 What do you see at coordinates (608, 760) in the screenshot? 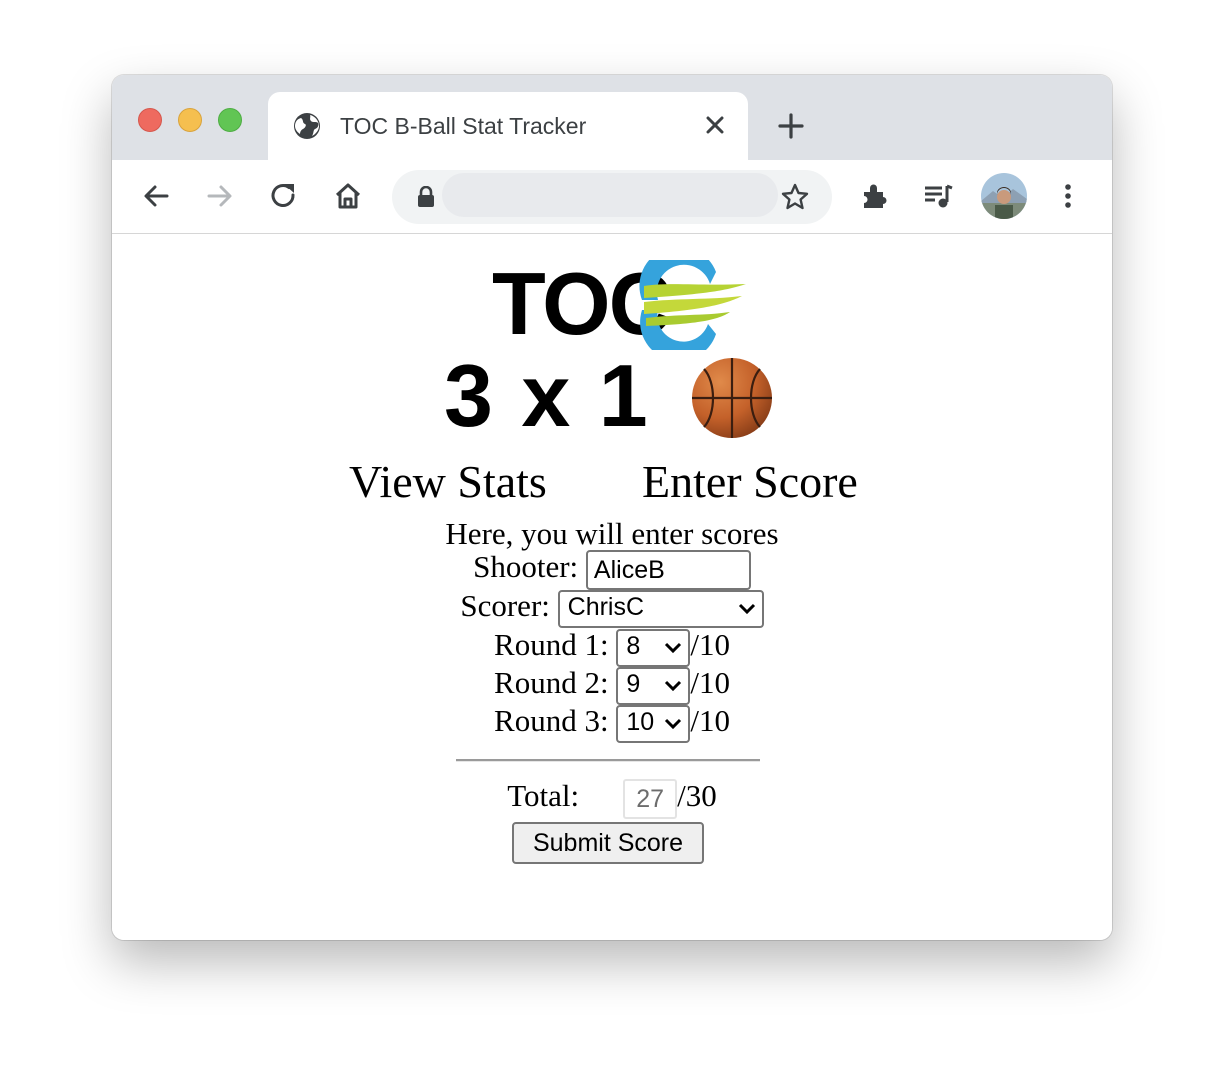
I see `divider` at bounding box center [608, 760].